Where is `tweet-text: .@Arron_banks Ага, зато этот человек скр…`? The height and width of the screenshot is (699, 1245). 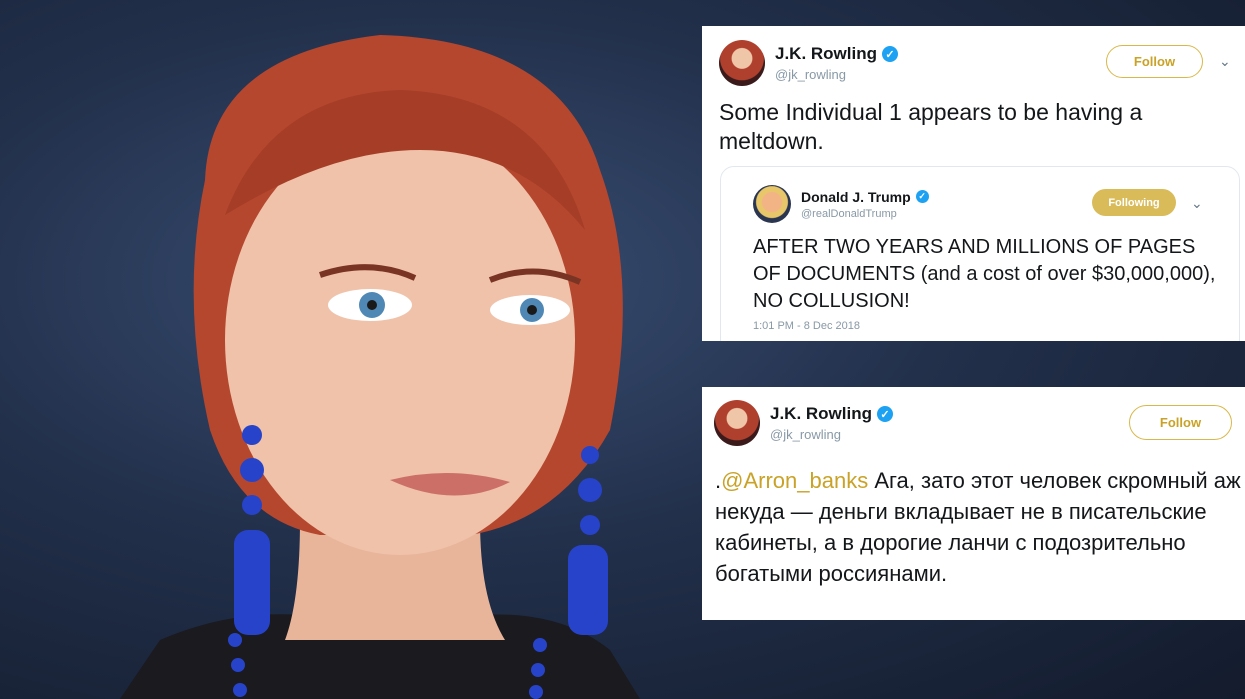
tweet-text: .@Arron_banks Ага, зато этот человек скр… is located at coordinates (980, 527).